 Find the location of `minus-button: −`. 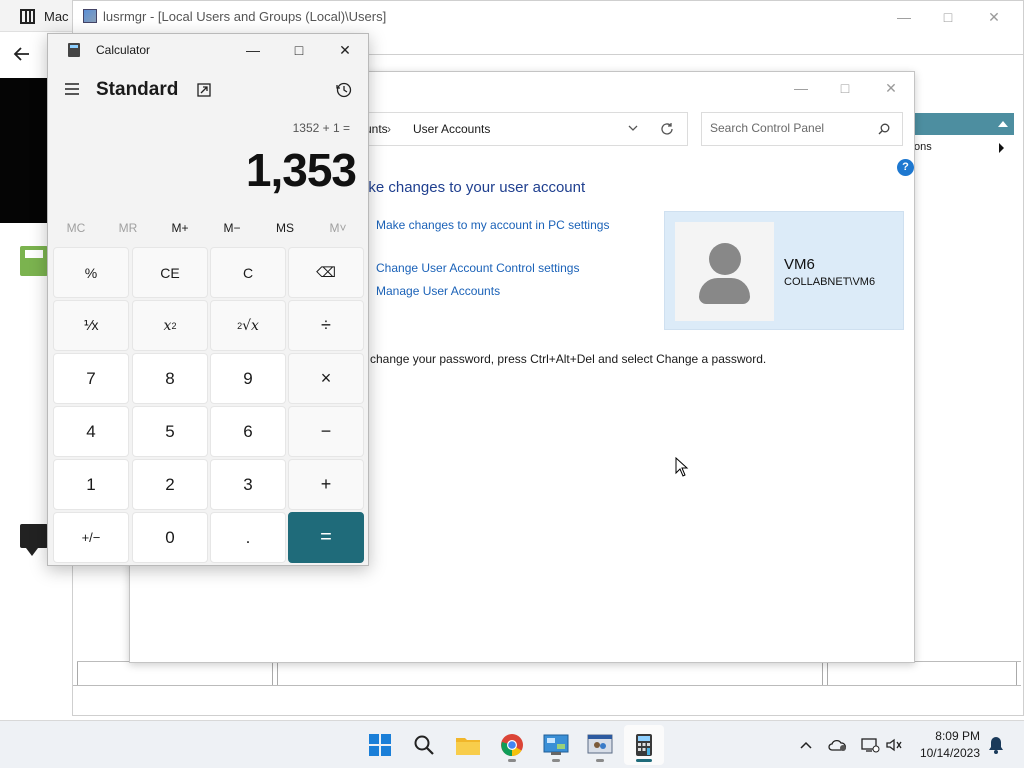

minus-button: − is located at coordinates (326, 431).